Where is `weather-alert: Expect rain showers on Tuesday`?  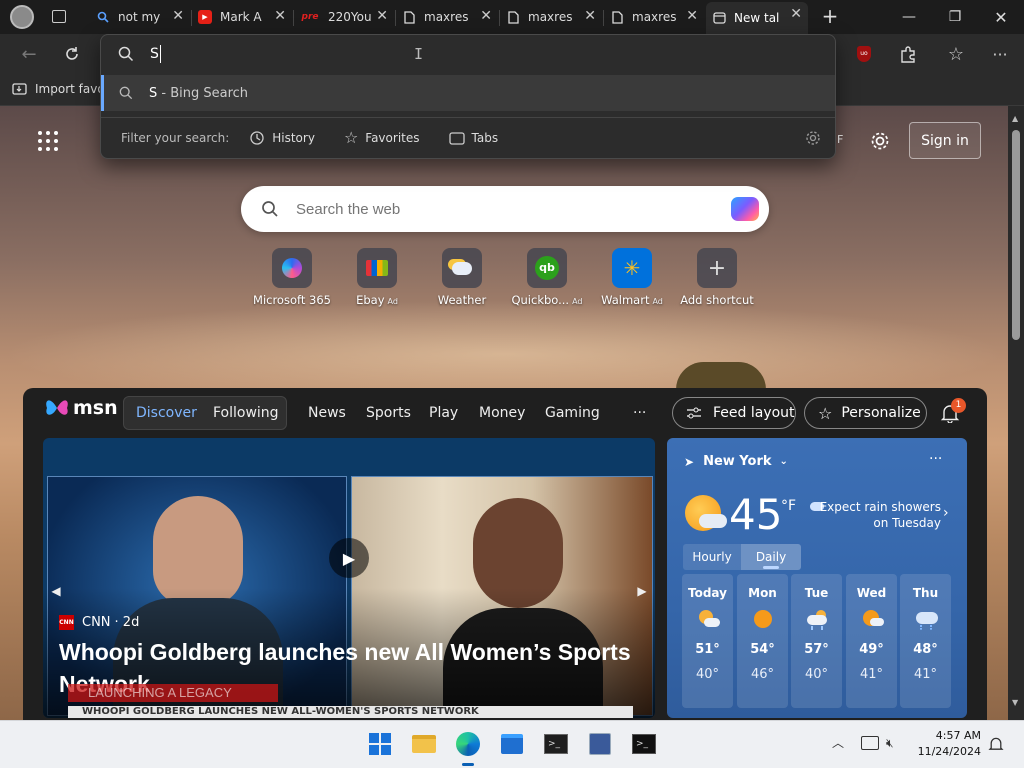
weather-alert: Expect rain showers on Tuesday is located at coordinates (879, 515).